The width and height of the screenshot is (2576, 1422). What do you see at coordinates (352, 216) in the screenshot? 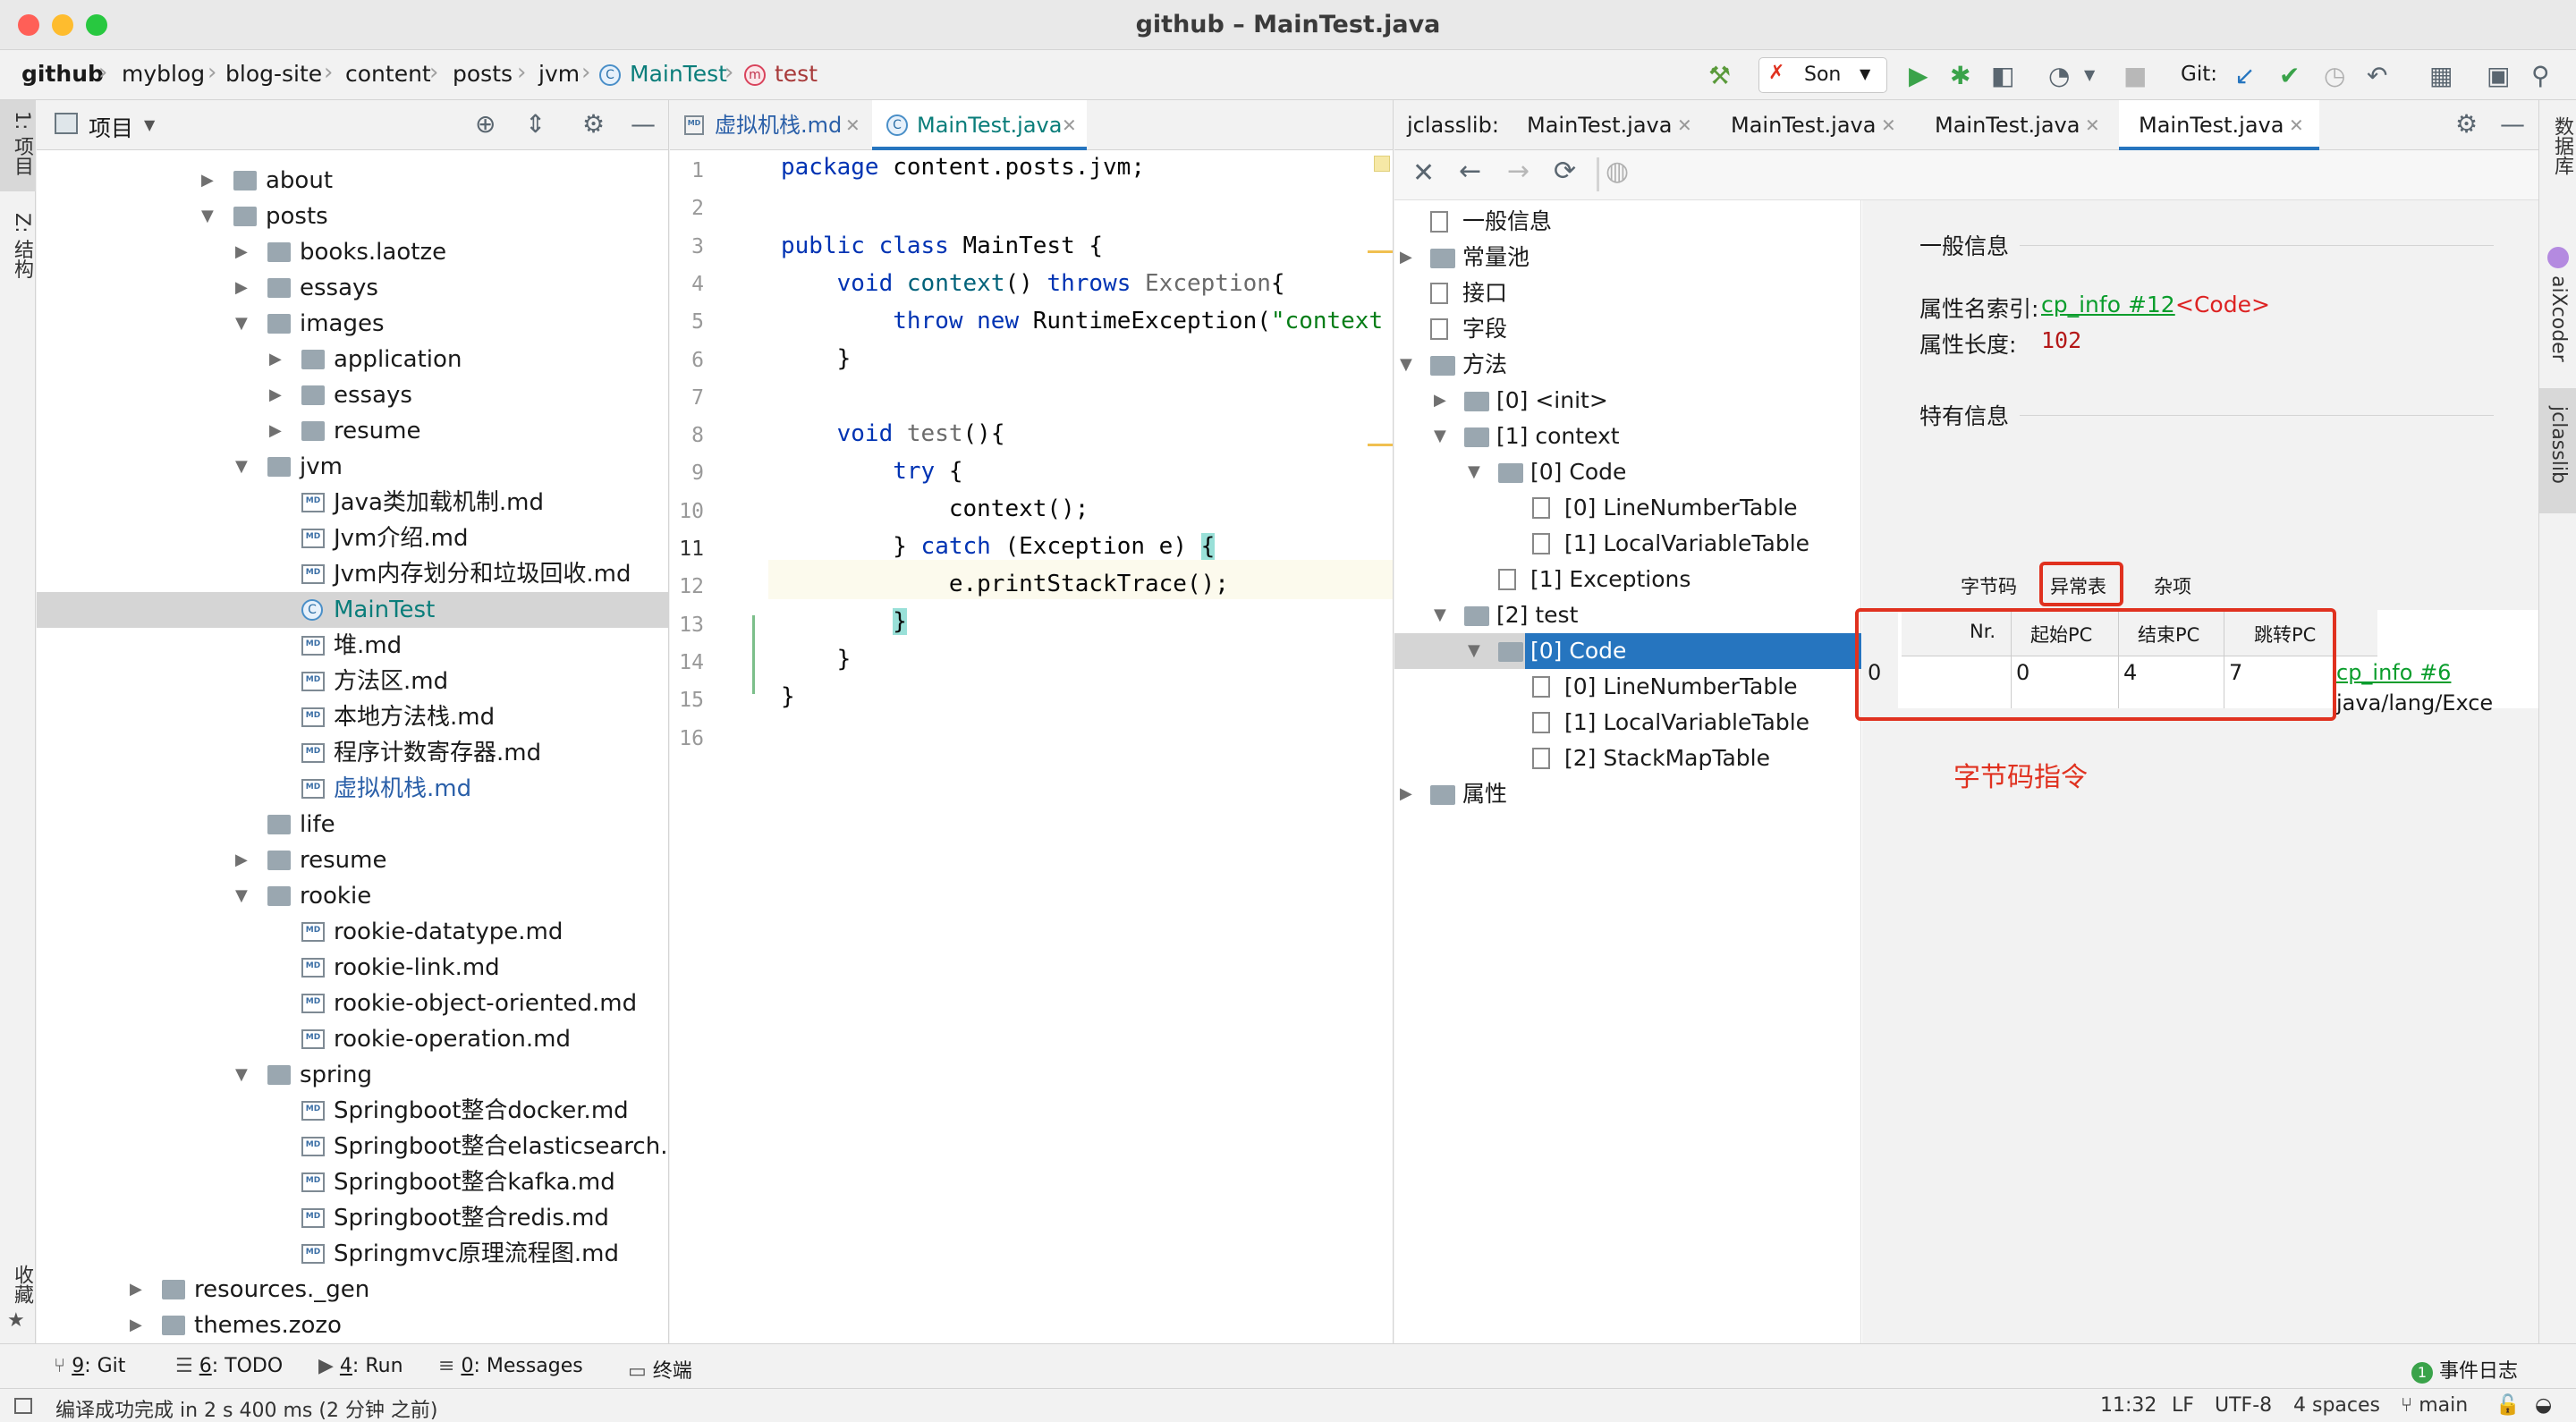
I see `tree-folder: ▼ posts` at bounding box center [352, 216].